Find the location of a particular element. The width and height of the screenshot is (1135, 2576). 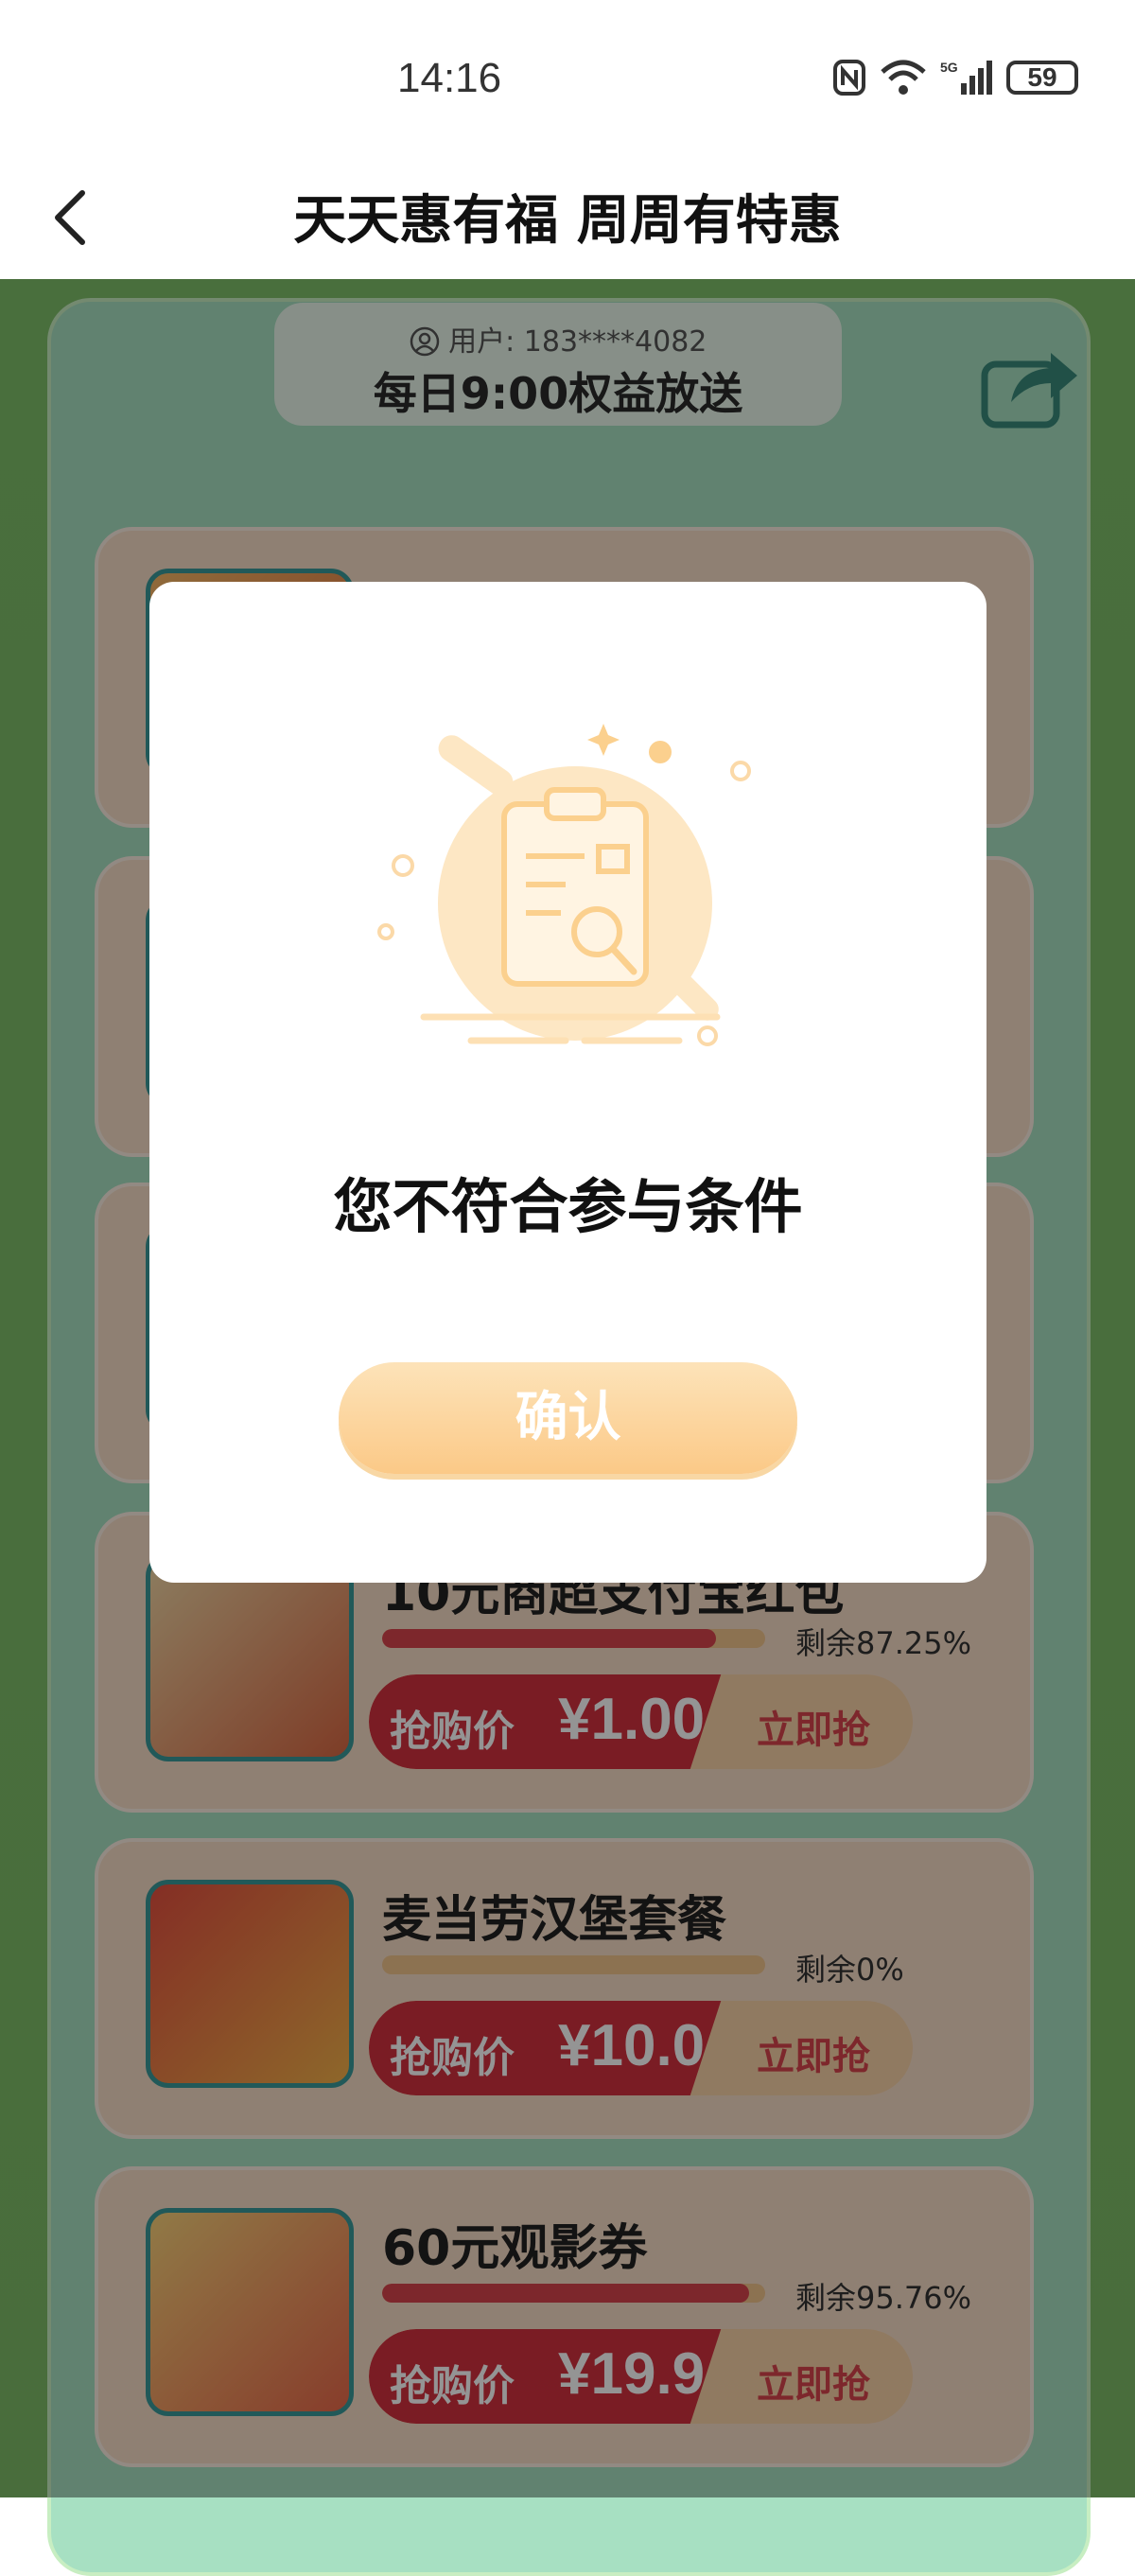

status-bar: 14:16 5G 59 is located at coordinates (567, 80).